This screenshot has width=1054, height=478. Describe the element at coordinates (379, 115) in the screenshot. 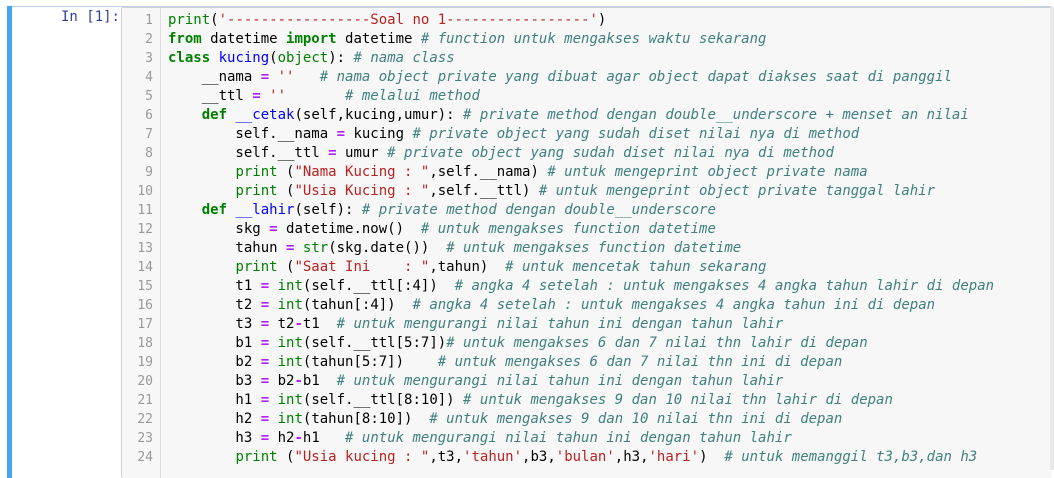

I see `code-token: (self,kucing,umur):` at that location.